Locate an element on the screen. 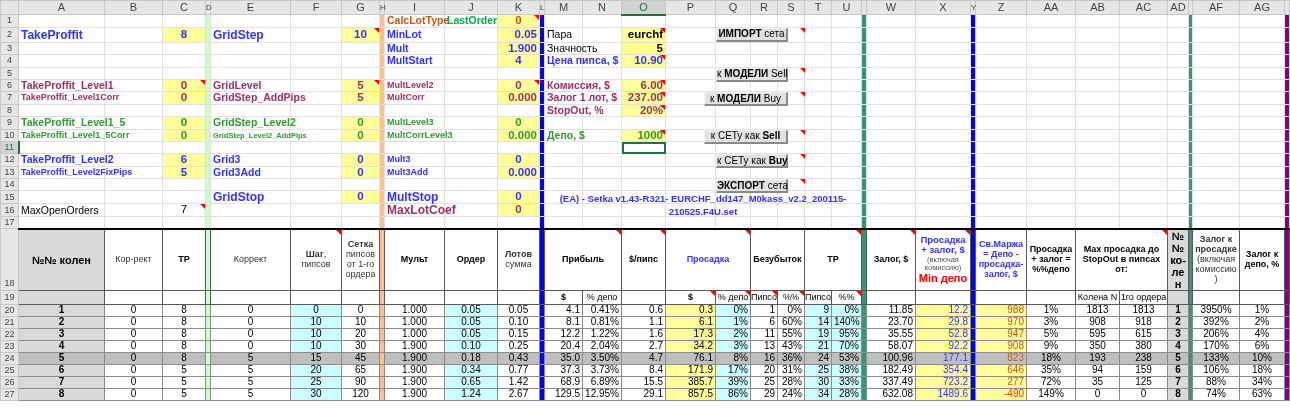 The image size is (1290, 420). column-header: S is located at coordinates (791, 7).